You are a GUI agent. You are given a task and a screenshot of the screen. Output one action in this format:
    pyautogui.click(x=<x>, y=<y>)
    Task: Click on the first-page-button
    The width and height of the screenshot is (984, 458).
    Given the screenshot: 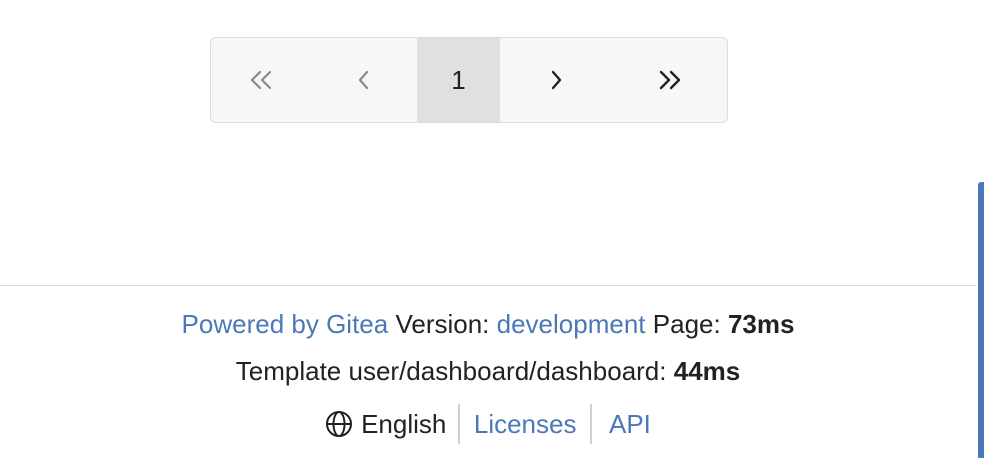 What is the action you would take?
    pyautogui.click(x=261, y=80)
    